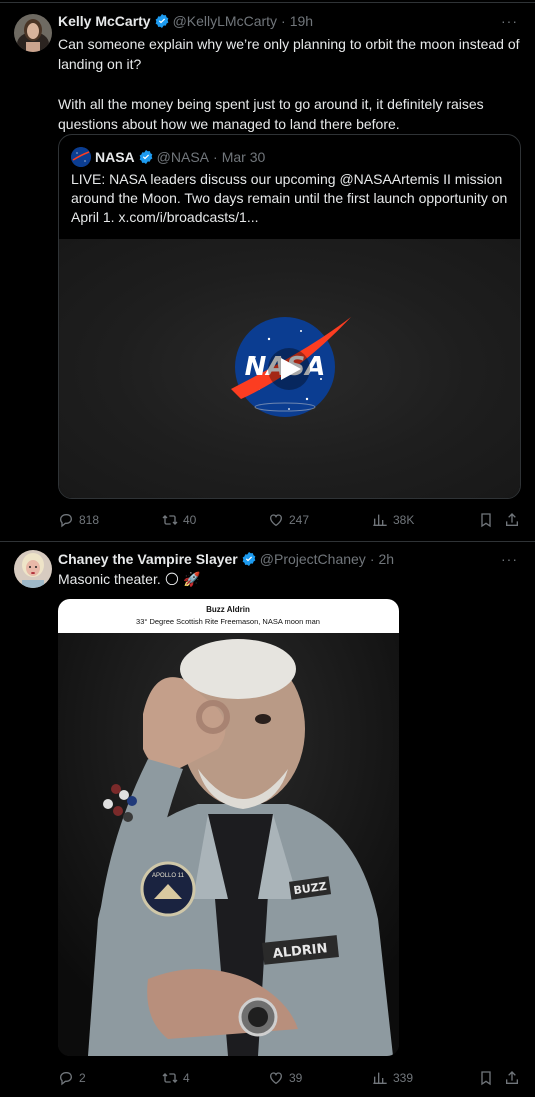 This screenshot has height=1097, width=535. I want to click on repost-button: 40, so click(179, 520).